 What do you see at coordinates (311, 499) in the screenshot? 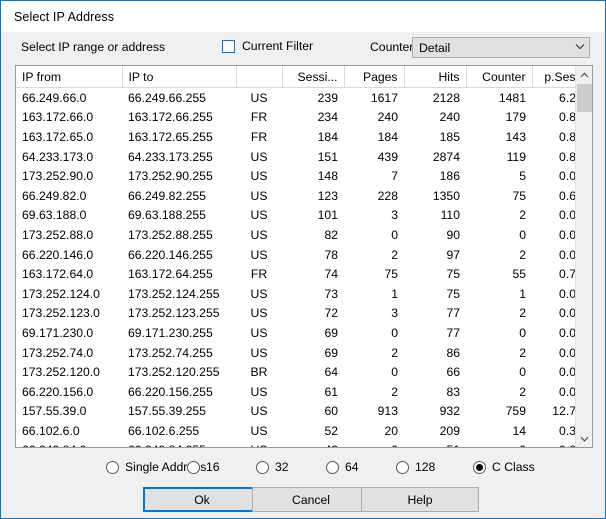
I see `cancel-button: Cancel` at bounding box center [311, 499].